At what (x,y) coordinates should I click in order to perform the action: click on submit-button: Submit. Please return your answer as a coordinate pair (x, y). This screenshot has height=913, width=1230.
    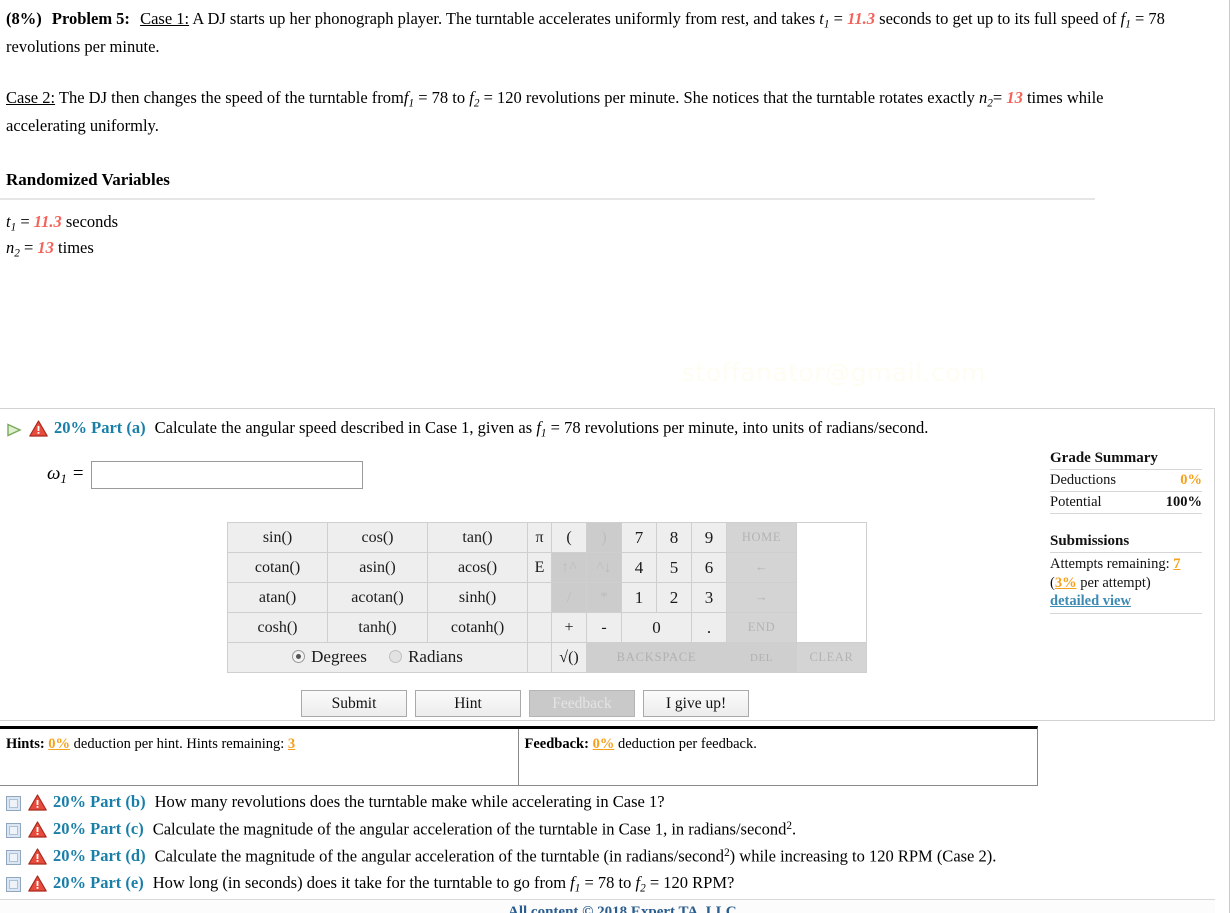
    Looking at the image, I should click on (354, 703).